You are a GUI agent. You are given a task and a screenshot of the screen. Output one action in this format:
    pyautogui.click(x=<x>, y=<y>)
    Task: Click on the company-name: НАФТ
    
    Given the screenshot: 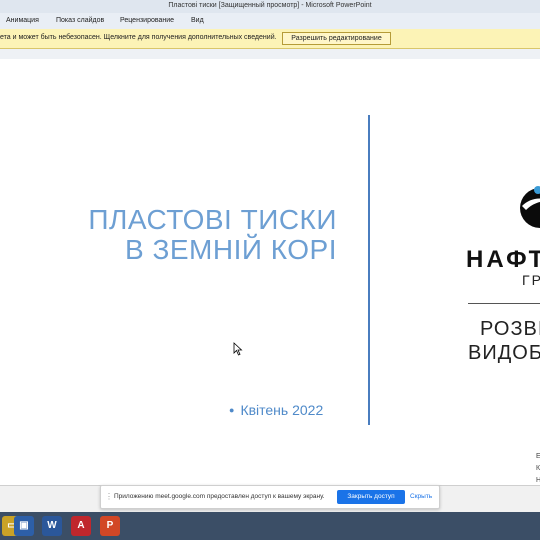 What is the action you would take?
    pyautogui.click(x=503, y=259)
    